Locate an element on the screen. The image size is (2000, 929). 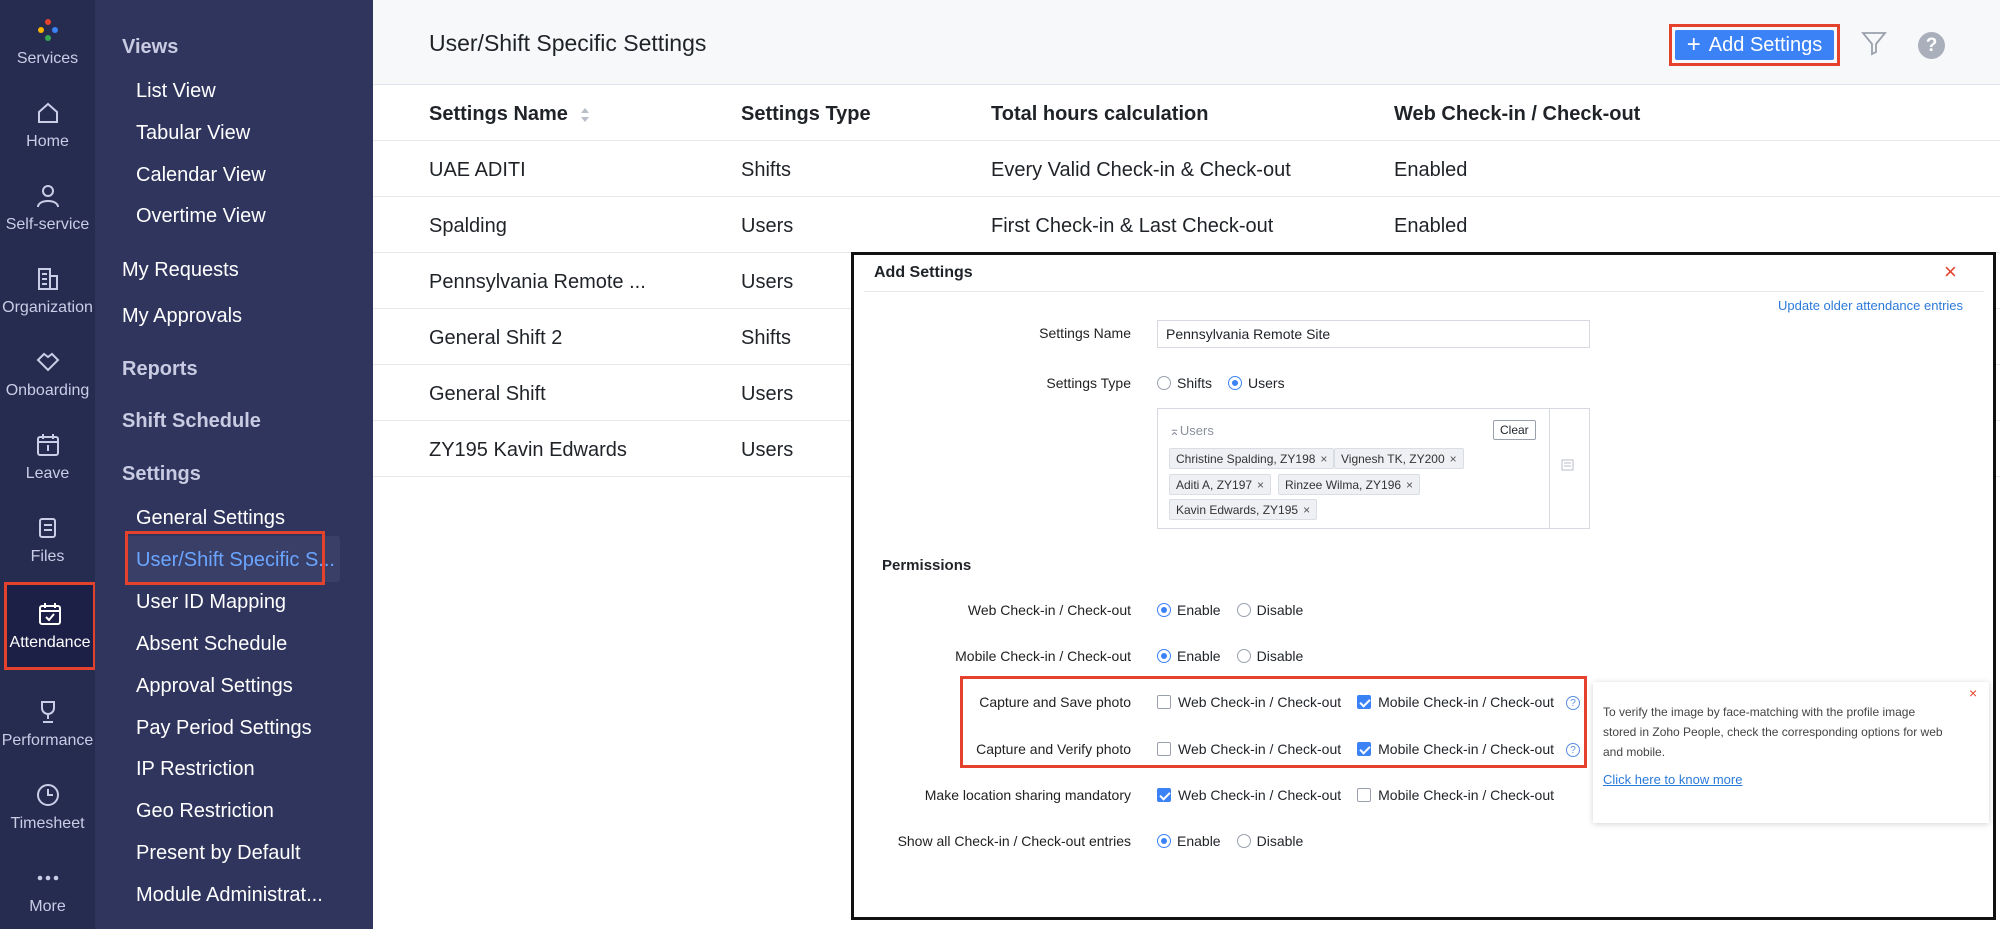
rail-performance: Performance is located at coordinates (47, 723).